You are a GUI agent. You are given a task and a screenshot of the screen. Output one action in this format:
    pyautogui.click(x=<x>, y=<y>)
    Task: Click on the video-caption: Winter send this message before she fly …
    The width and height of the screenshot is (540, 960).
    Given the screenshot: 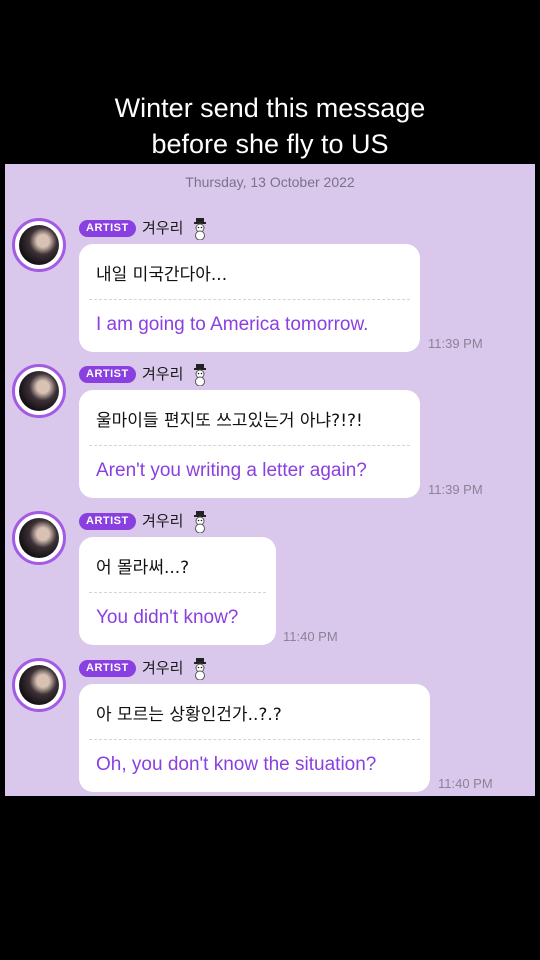 What is the action you would take?
    pyautogui.click(x=270, y=126)
    